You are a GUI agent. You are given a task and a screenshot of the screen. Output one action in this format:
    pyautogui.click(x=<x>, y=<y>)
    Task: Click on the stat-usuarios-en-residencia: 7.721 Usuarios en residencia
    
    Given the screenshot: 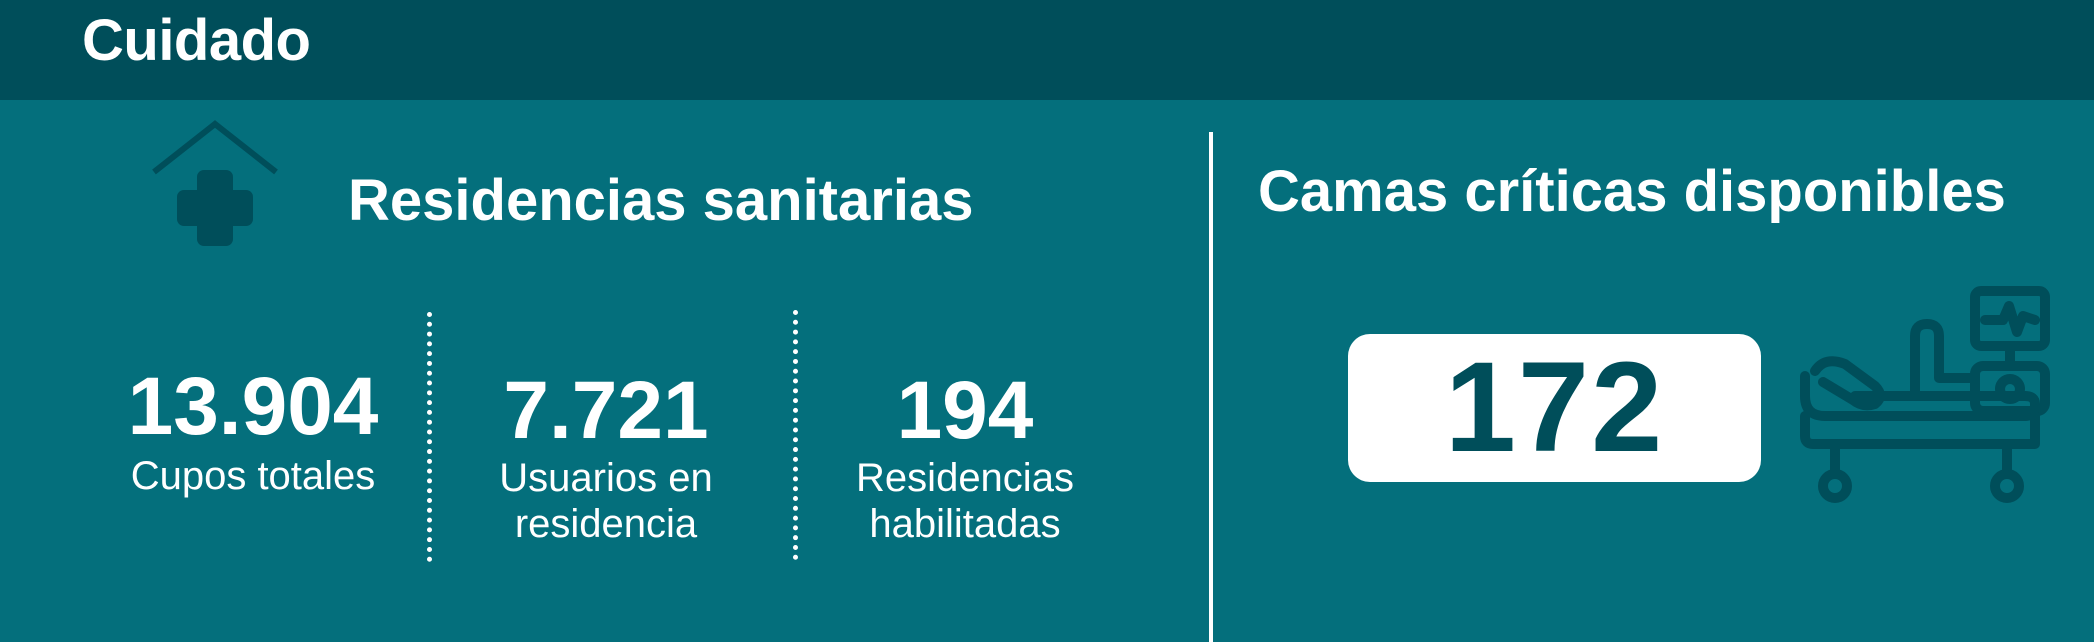 What is the action you would take?
    pyautogui.click(x=606, y=457)
    